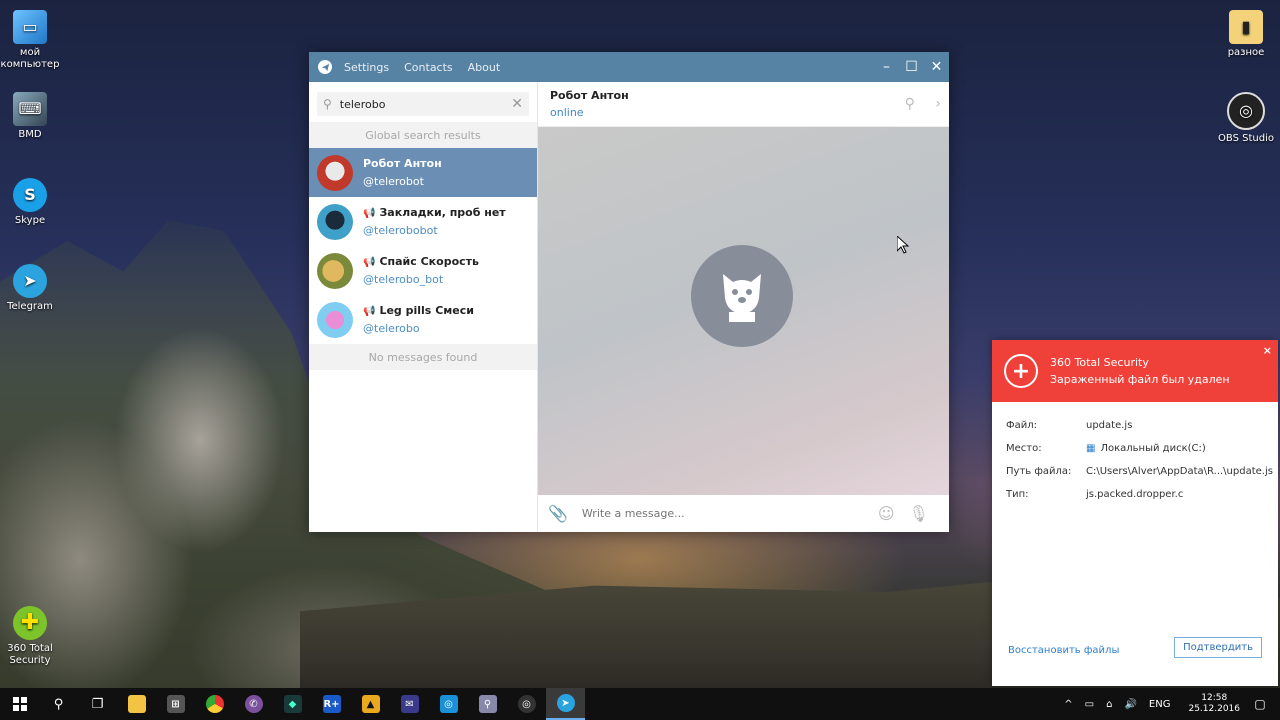  What do you see at coordinates (423, 135) in the screenshot?
I see `global-search-header: Global search results` at bounding box center [423, 135].